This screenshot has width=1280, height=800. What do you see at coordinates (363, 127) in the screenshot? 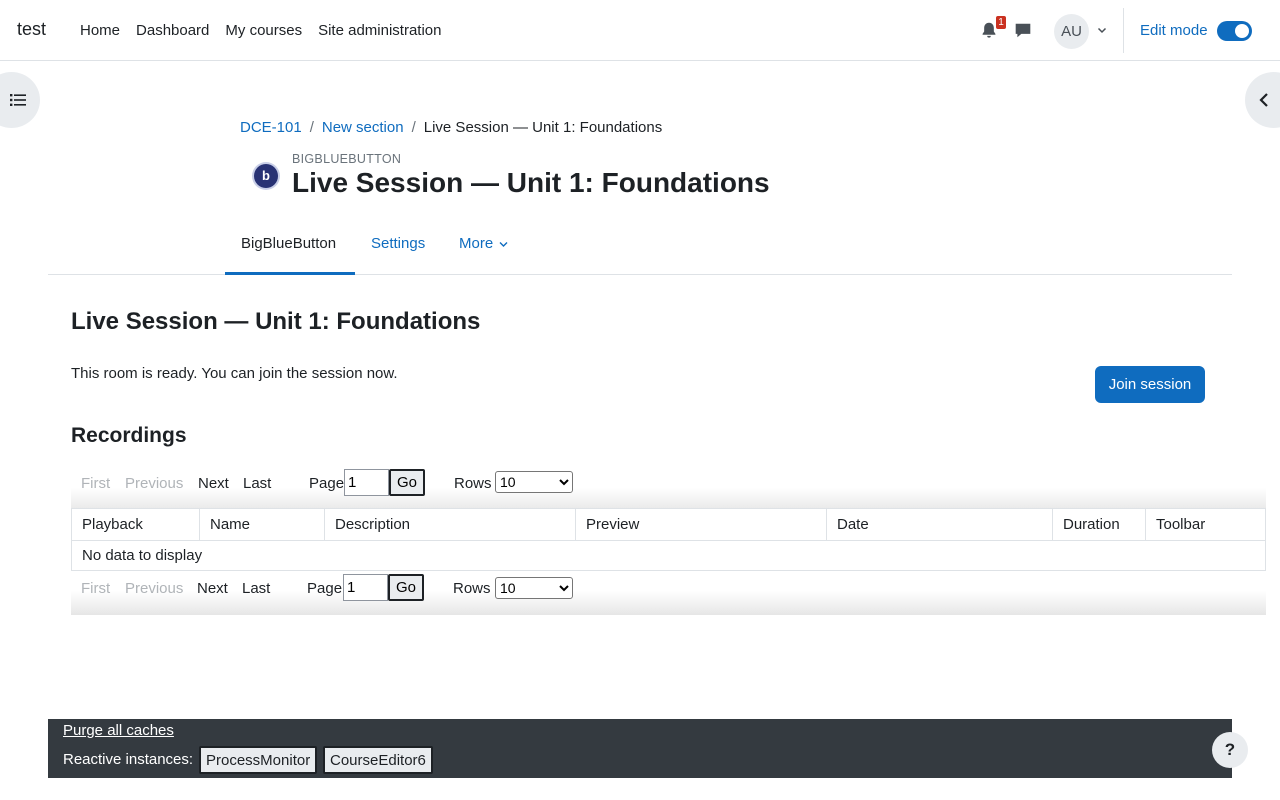
I see `breadcrumb-section: New section` at bounding box center [363, 127].